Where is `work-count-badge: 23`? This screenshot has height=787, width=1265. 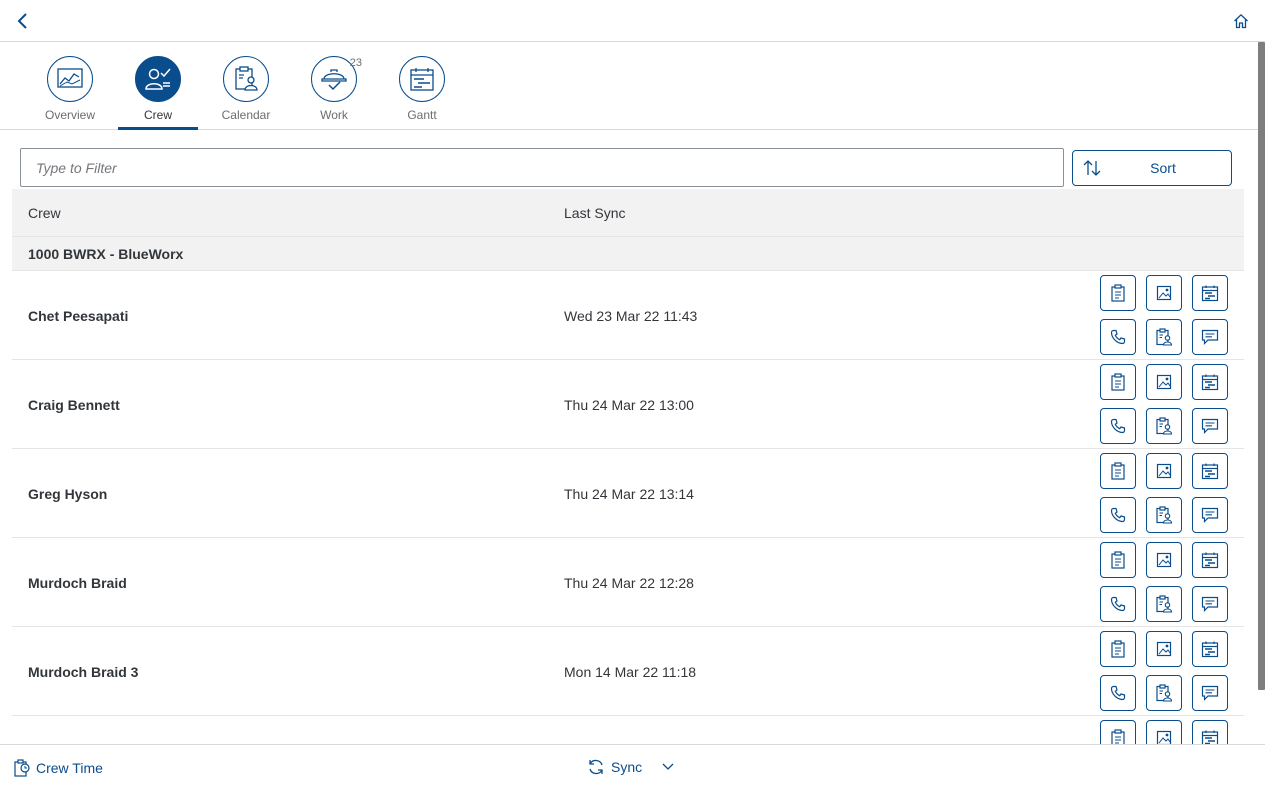 work-count-badge: 23 is located at coordinates (355, 63).